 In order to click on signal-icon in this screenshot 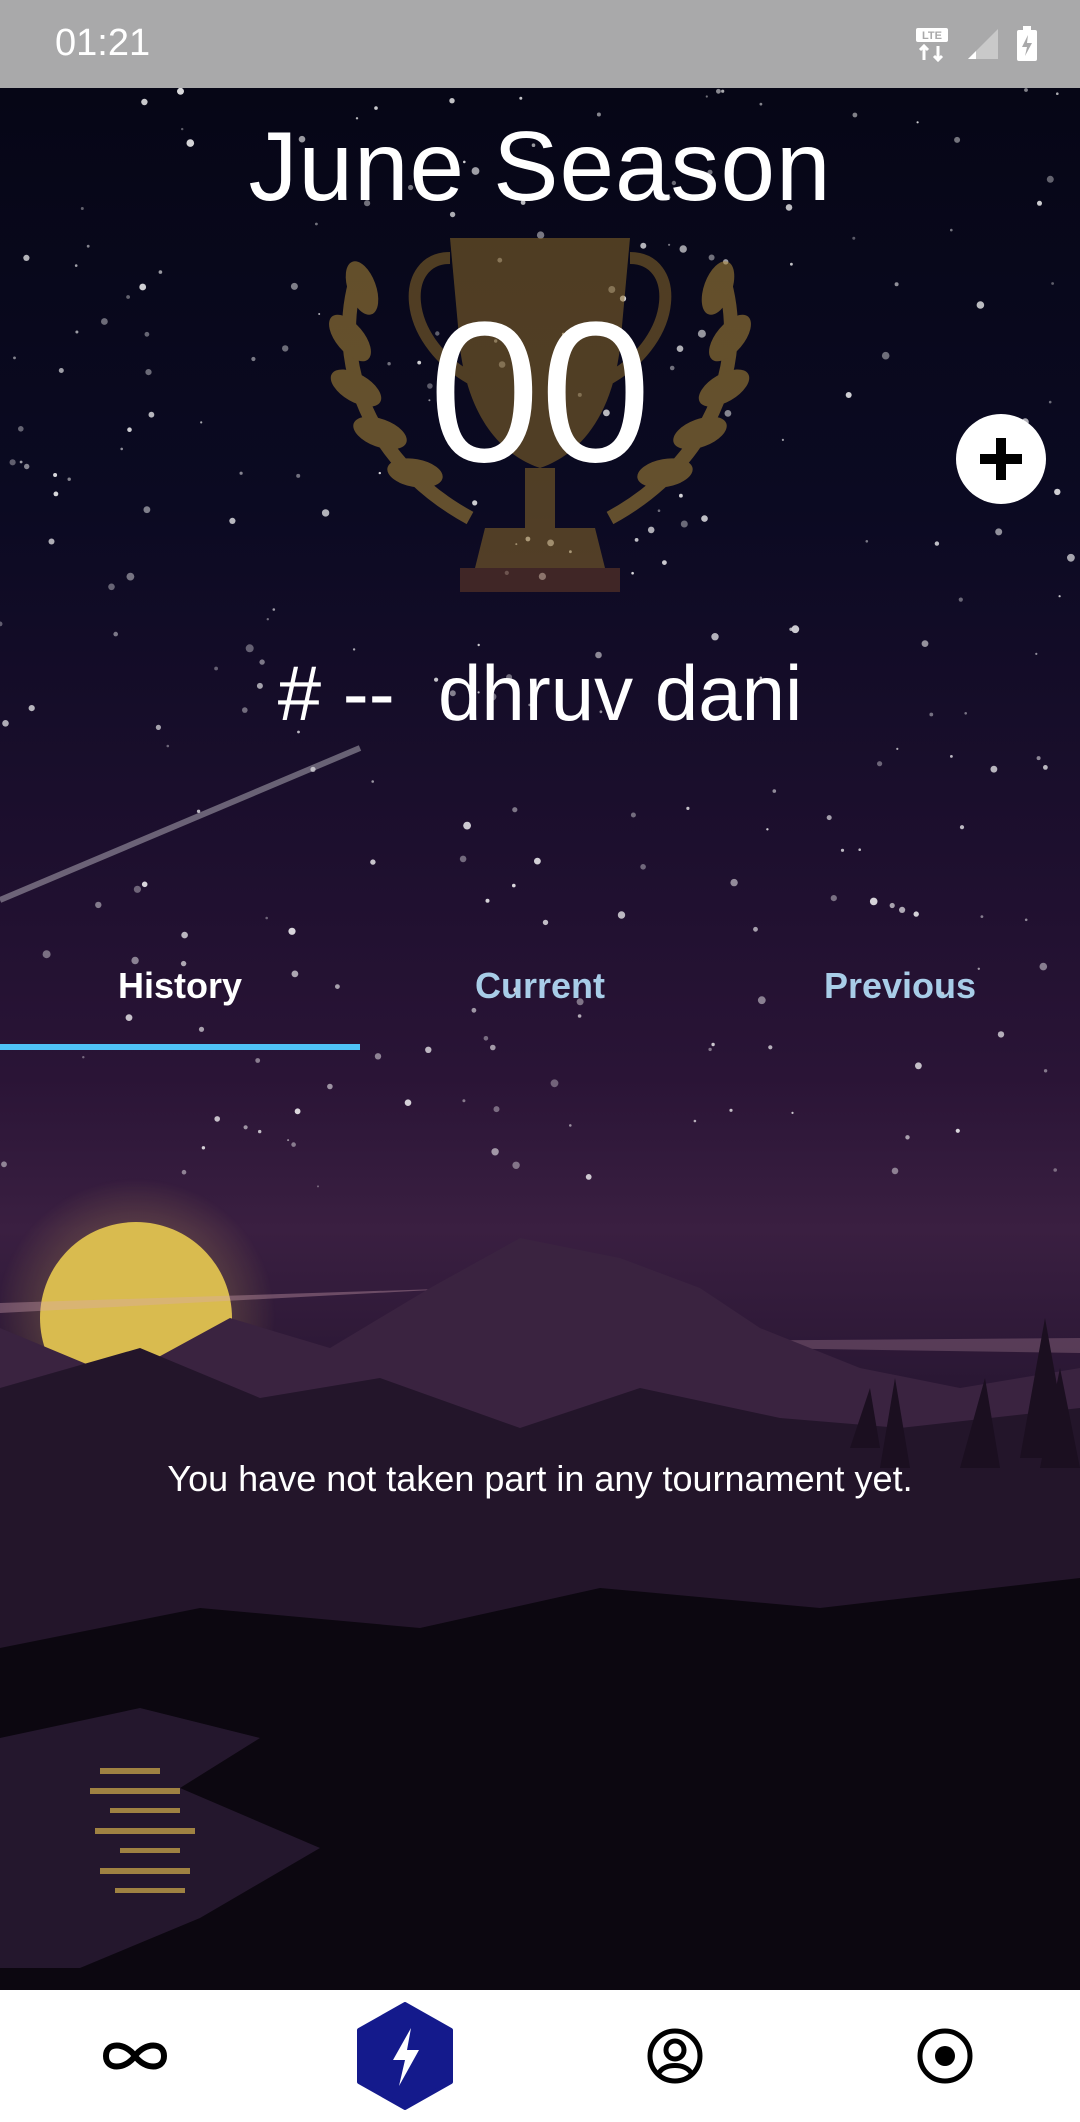, I will do `click(983, 44)`.